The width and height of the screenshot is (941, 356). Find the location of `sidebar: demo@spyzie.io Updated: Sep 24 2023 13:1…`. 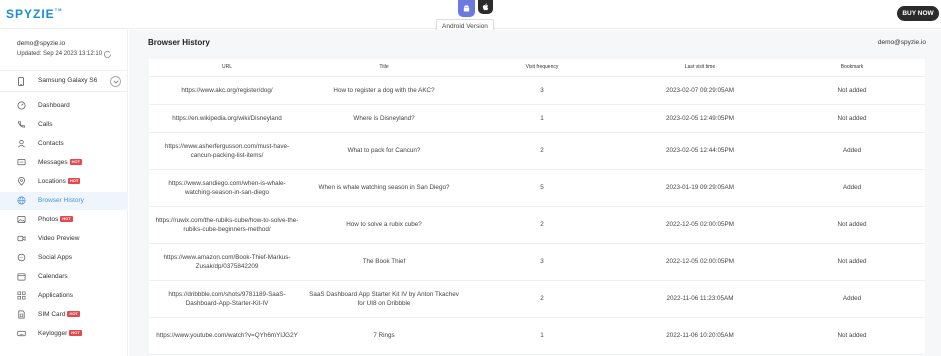

sidebar: demo@spyzie.io Updated: Sep 24 2023 13:1… is located at coordinates (64, 193).